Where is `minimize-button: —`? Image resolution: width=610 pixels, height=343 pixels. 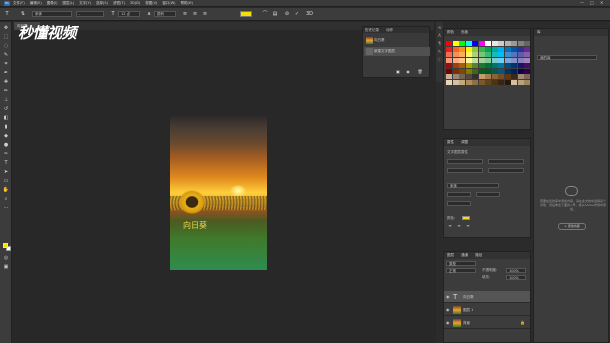 minimize-button: — is located at coordinates (582, 2).